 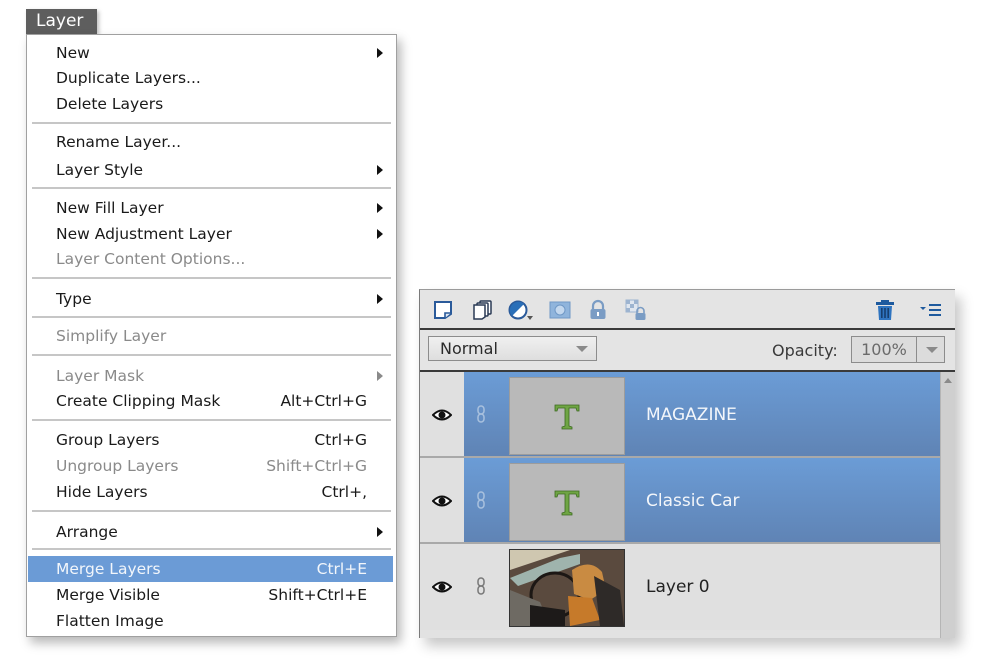 I want to click on menu-item-label: New, so click(x=73, y=53).